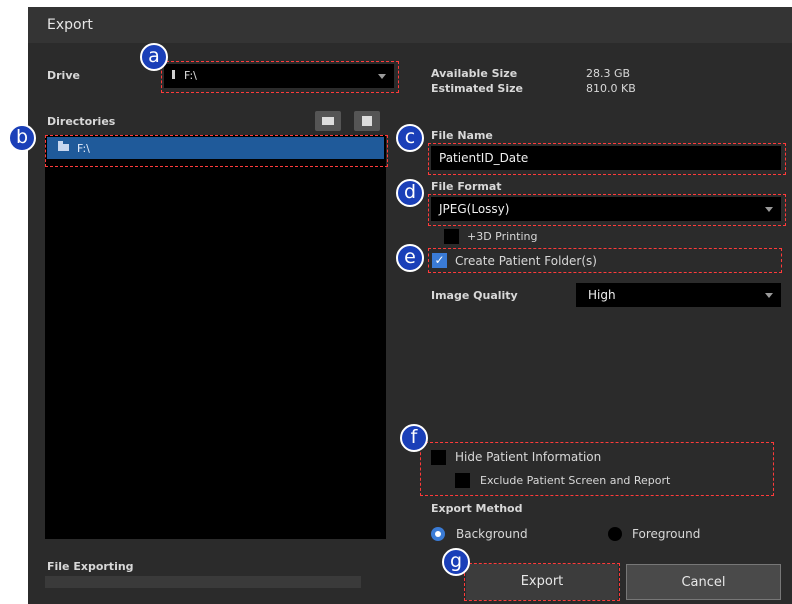 The width and height of the screenshot is (792, 604). What do you see at coordinates (22, 138) in the screenshot?
I see `annotation-badge-b: b` at bounding box center [22, 138].